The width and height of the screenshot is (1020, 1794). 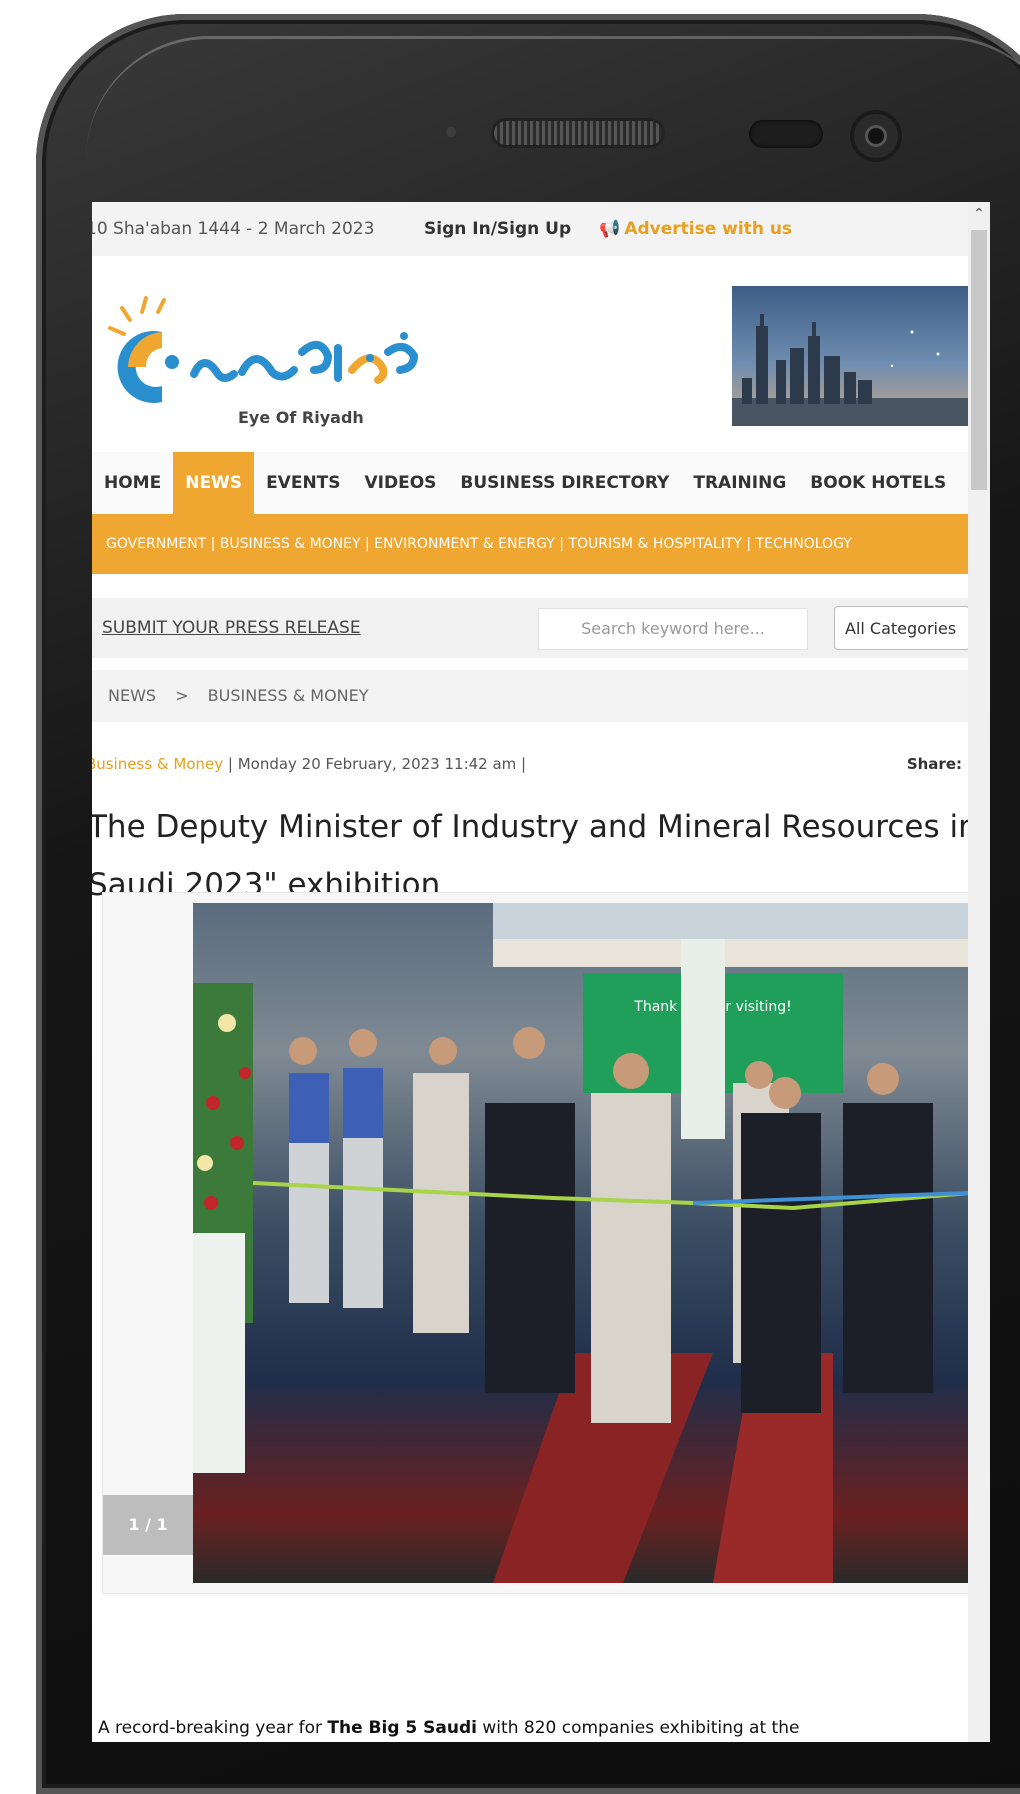 What do you see at coordinates (303, 483) in the screenshot?
I see `nav-events: EVENTS` at bounding box center [303, 483].